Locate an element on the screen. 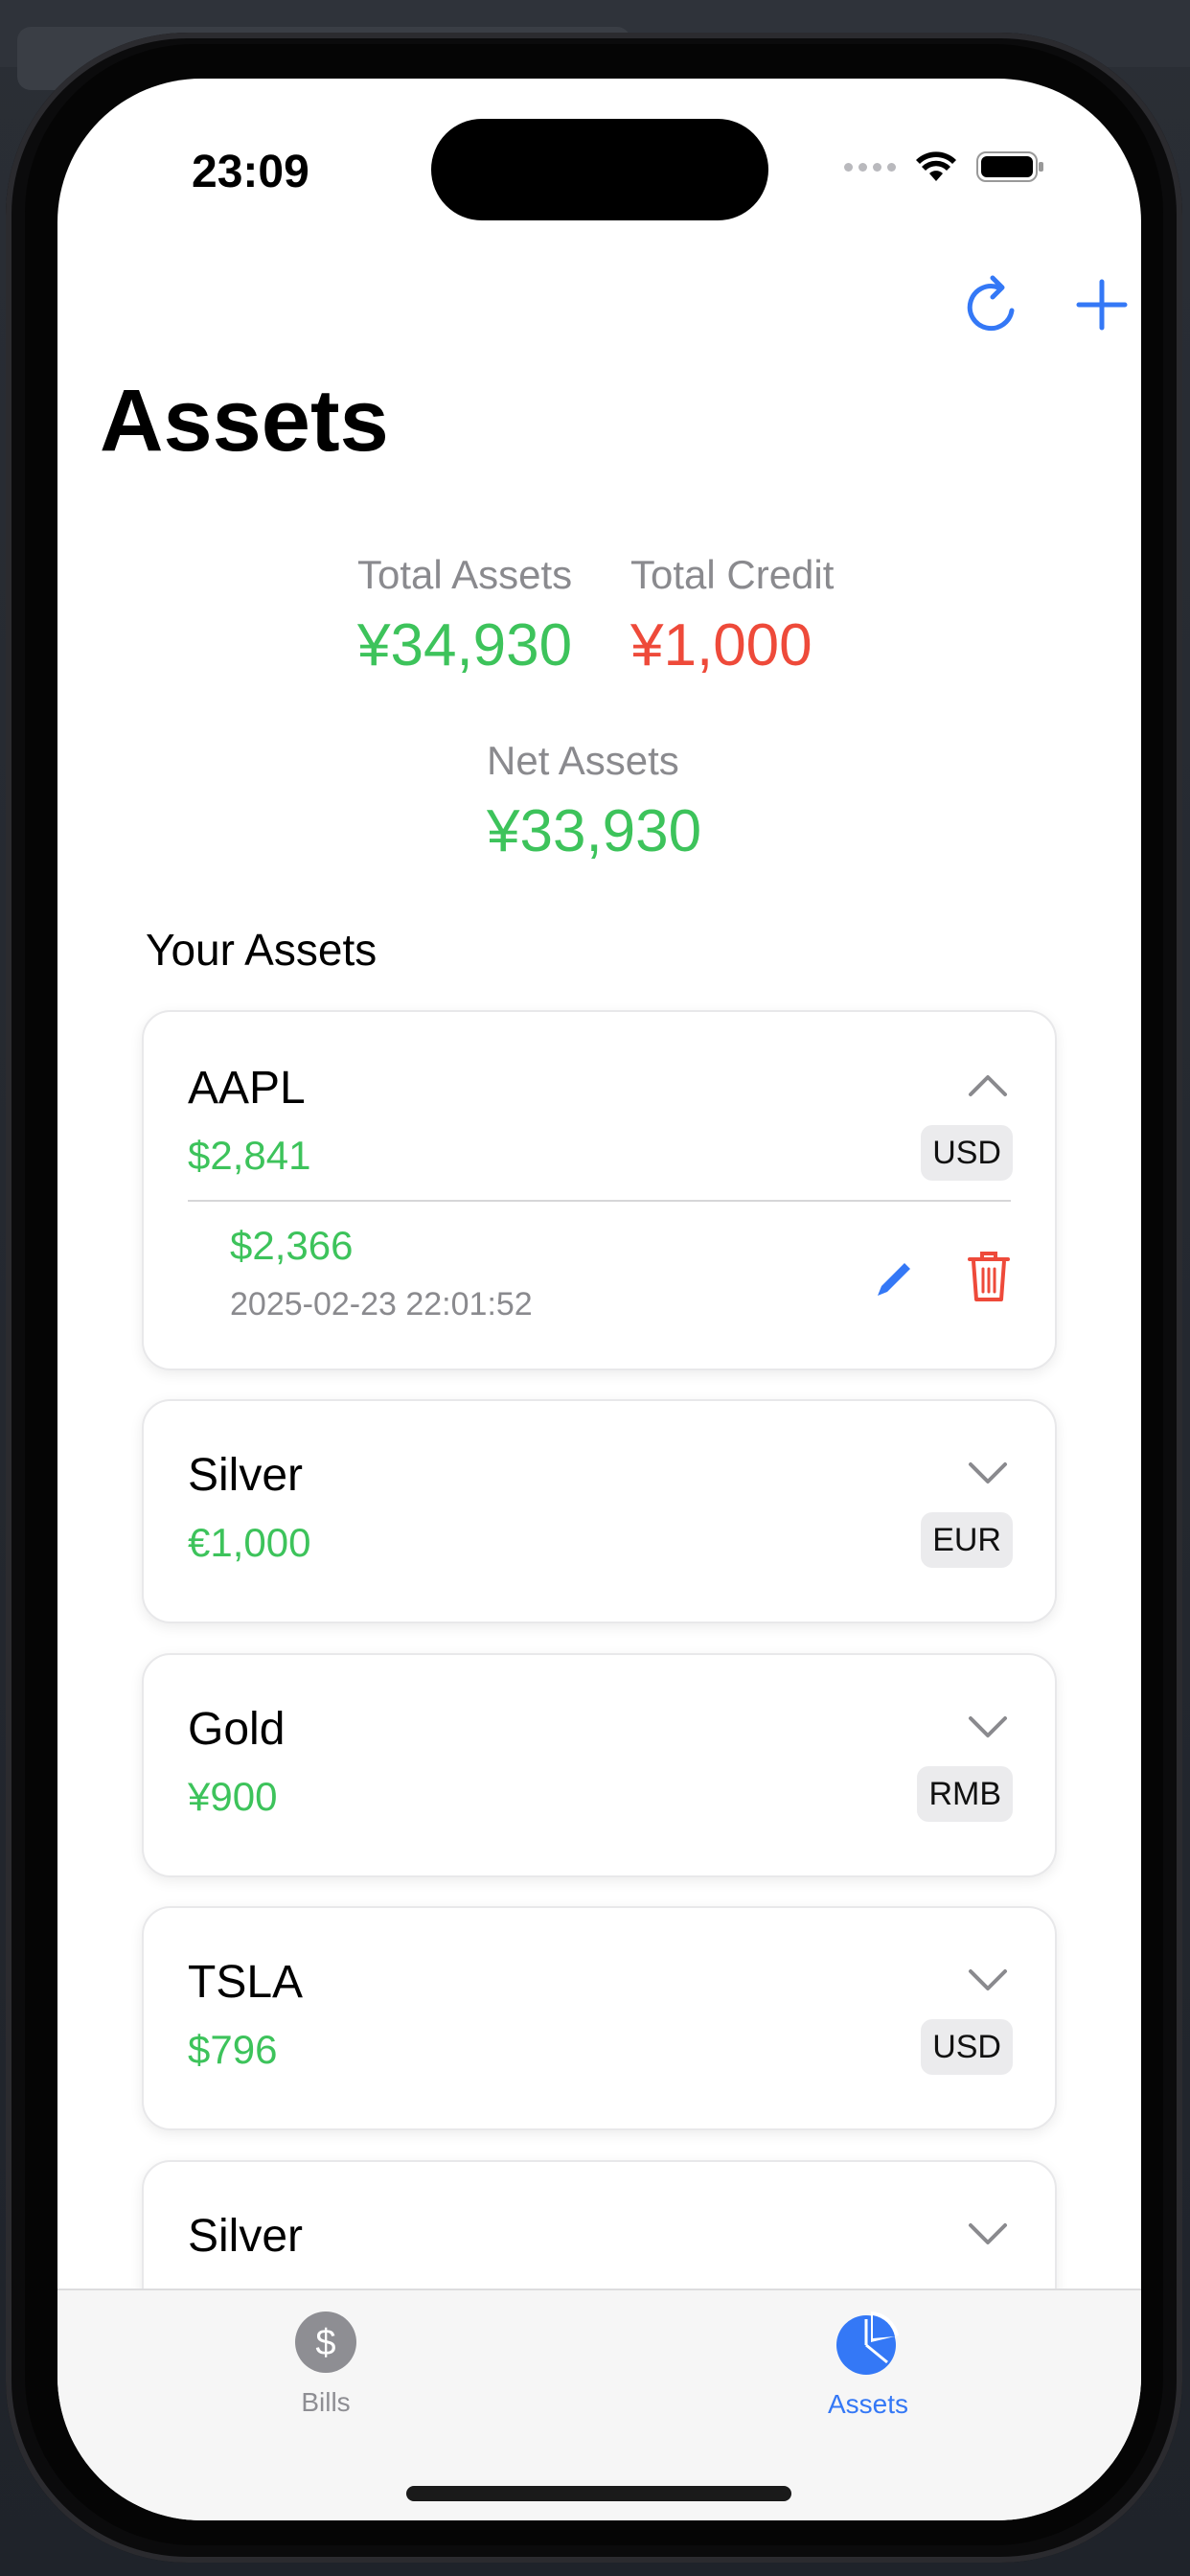  asset-amount: $2,841 is located at coordinates (250, 1155).